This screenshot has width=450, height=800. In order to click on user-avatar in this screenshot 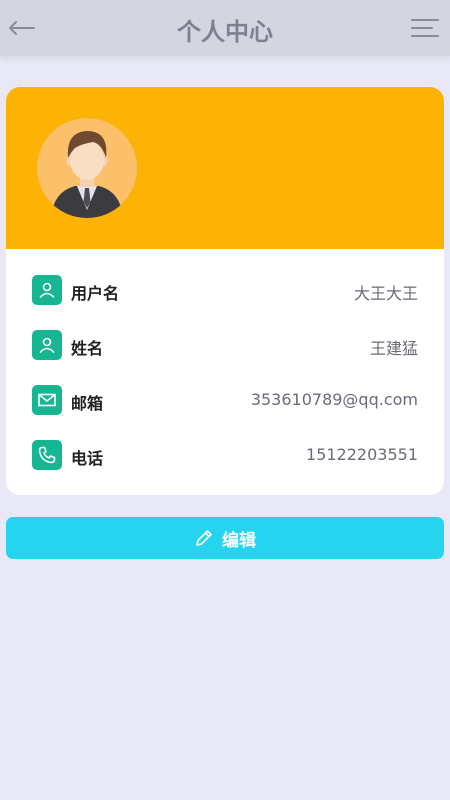, I will do `click(87, 168)`.